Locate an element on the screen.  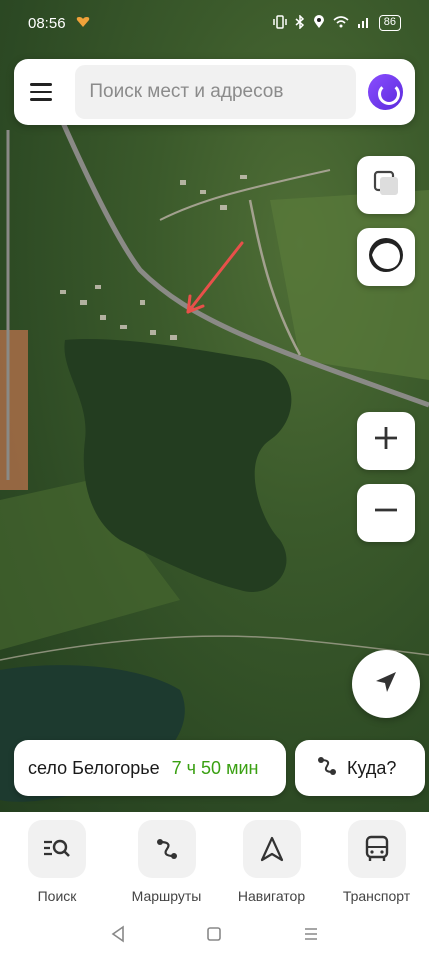
where-button: Куда? is located at coordinates (360, 768).